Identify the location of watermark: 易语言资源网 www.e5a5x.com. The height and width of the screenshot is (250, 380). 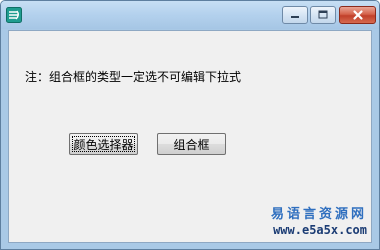
(319, 222).